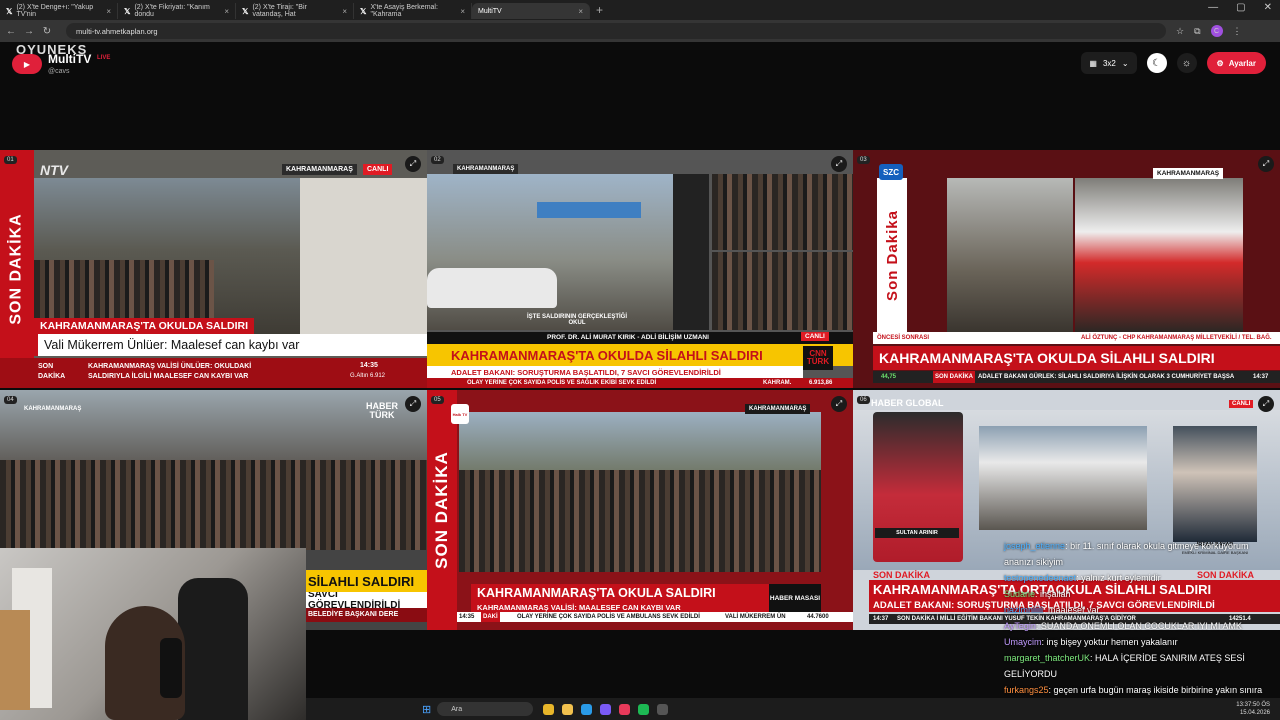 The height and width of the screenshot is (720, 1280). What do you see at coordinates (889, 377) in the screenshot?
I see `ticker-index: 44,75` at bounding box center [889, 377].